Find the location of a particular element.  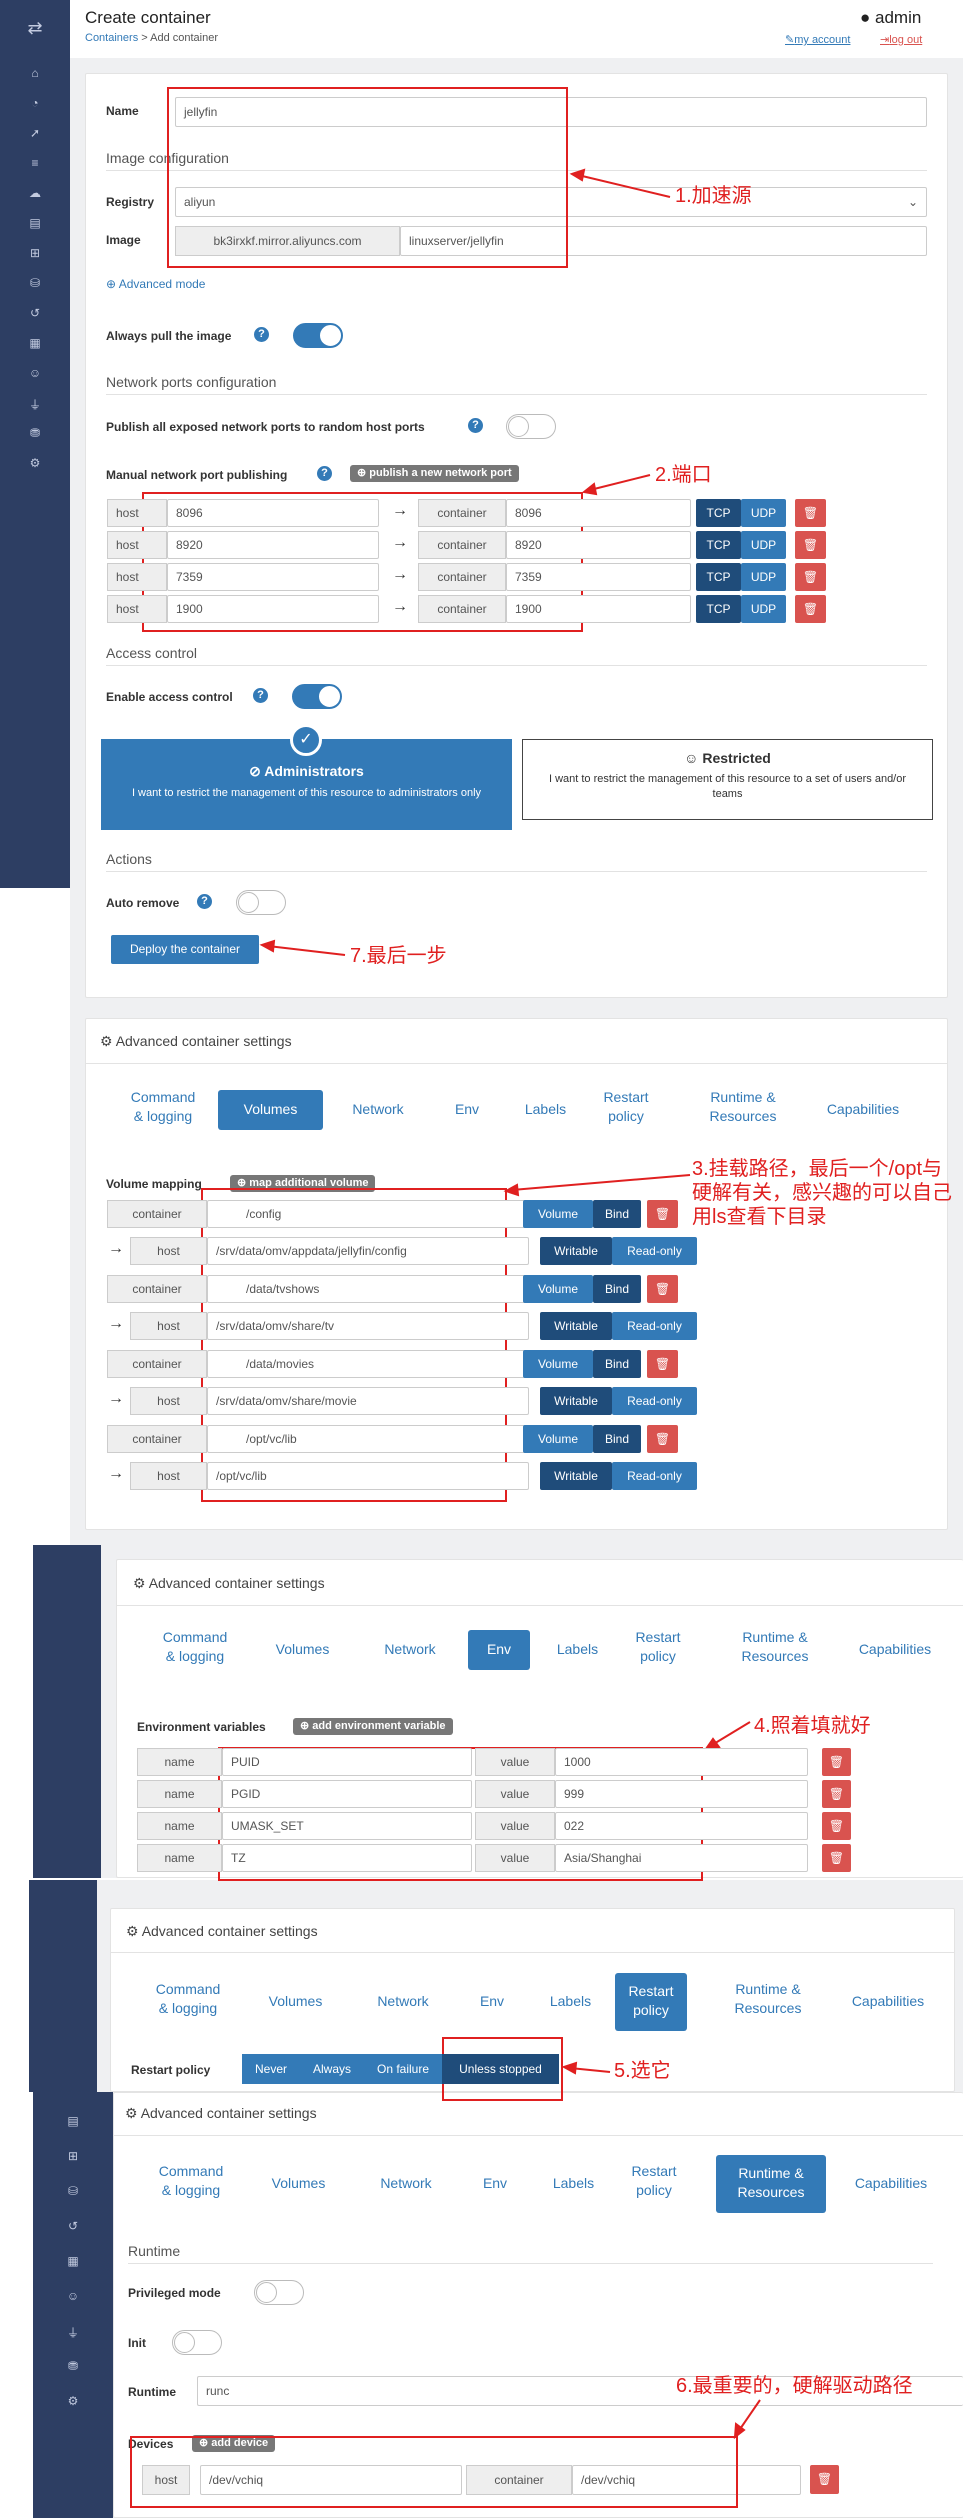

env-name-input: UMASK_SET is located at coordinates (347, 1826).